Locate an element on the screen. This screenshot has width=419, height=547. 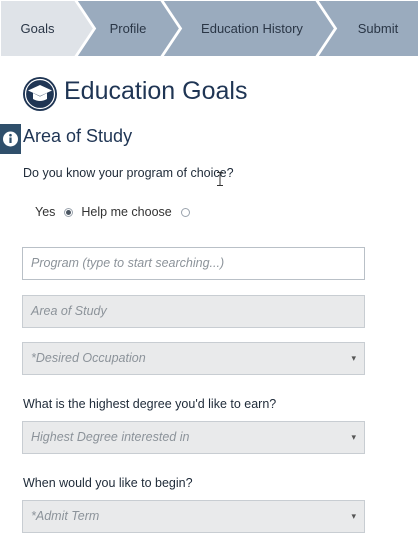
admit-term-select: *Admit Term ▾ is located at coordinates (193, 516).